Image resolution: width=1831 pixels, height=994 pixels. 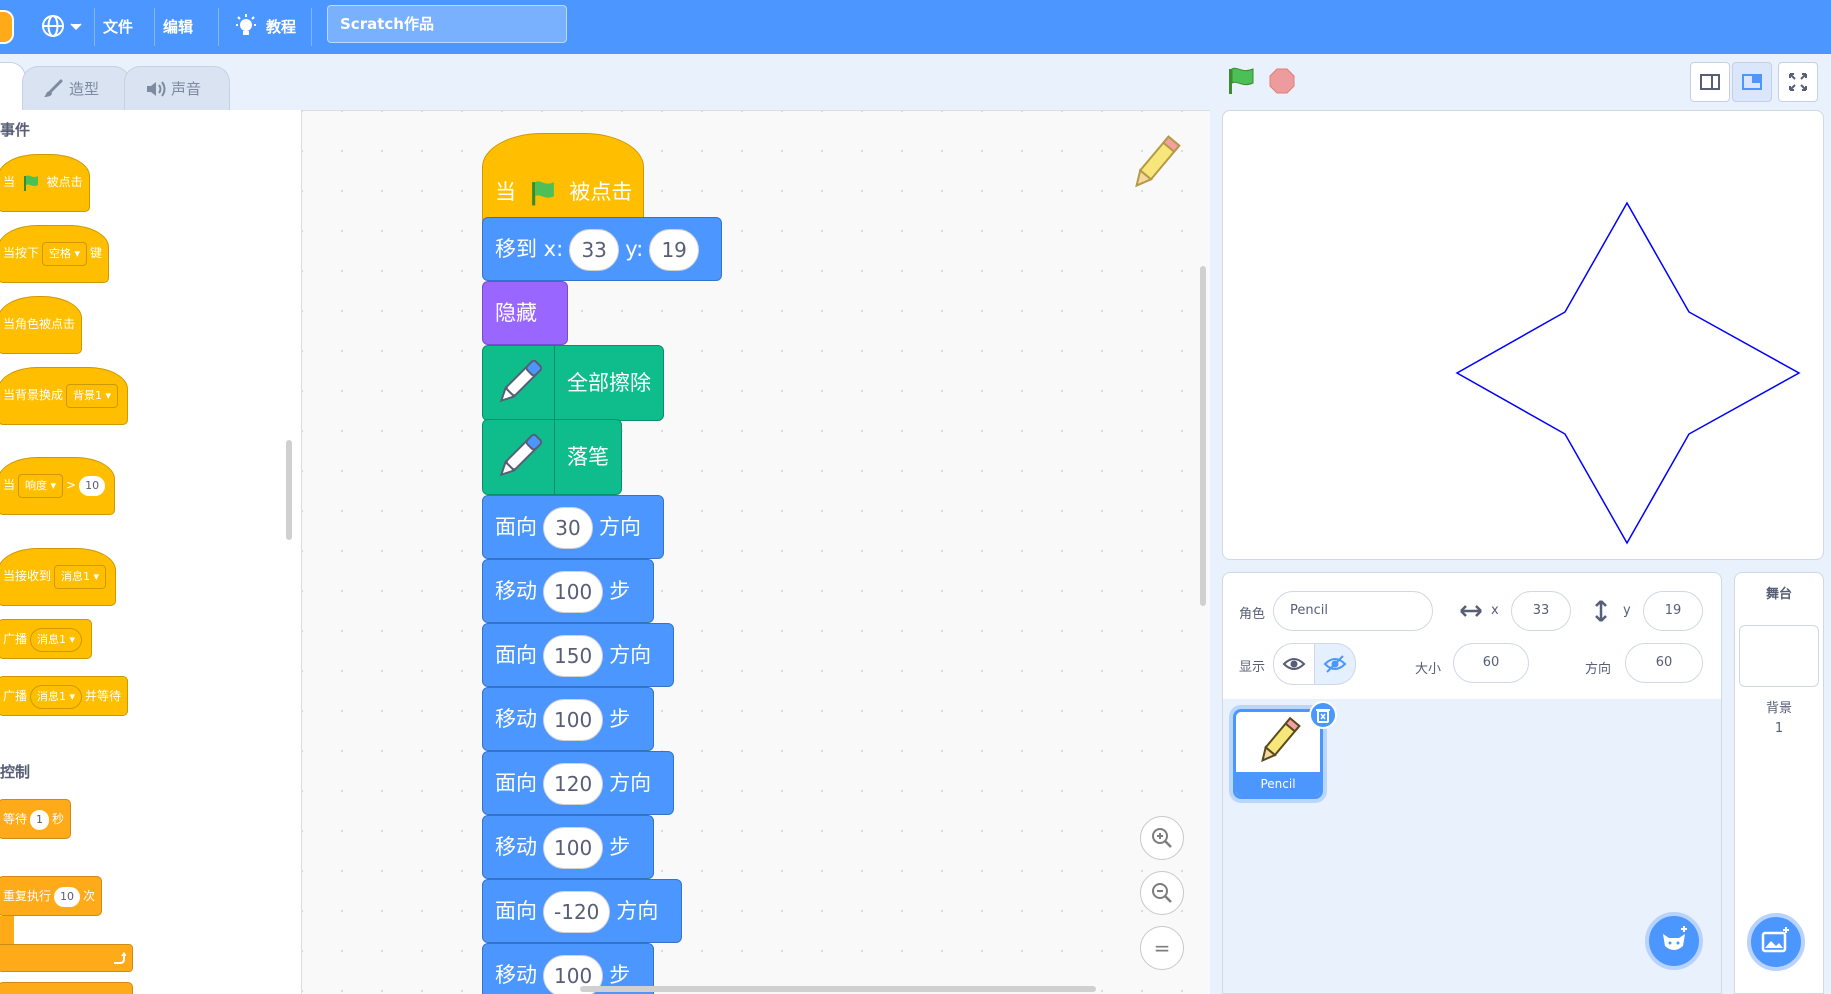 What do you see at coordinates (118, 27) in the screenshot?
I see `file-menu: 文件` at bounding box center [118, 27].